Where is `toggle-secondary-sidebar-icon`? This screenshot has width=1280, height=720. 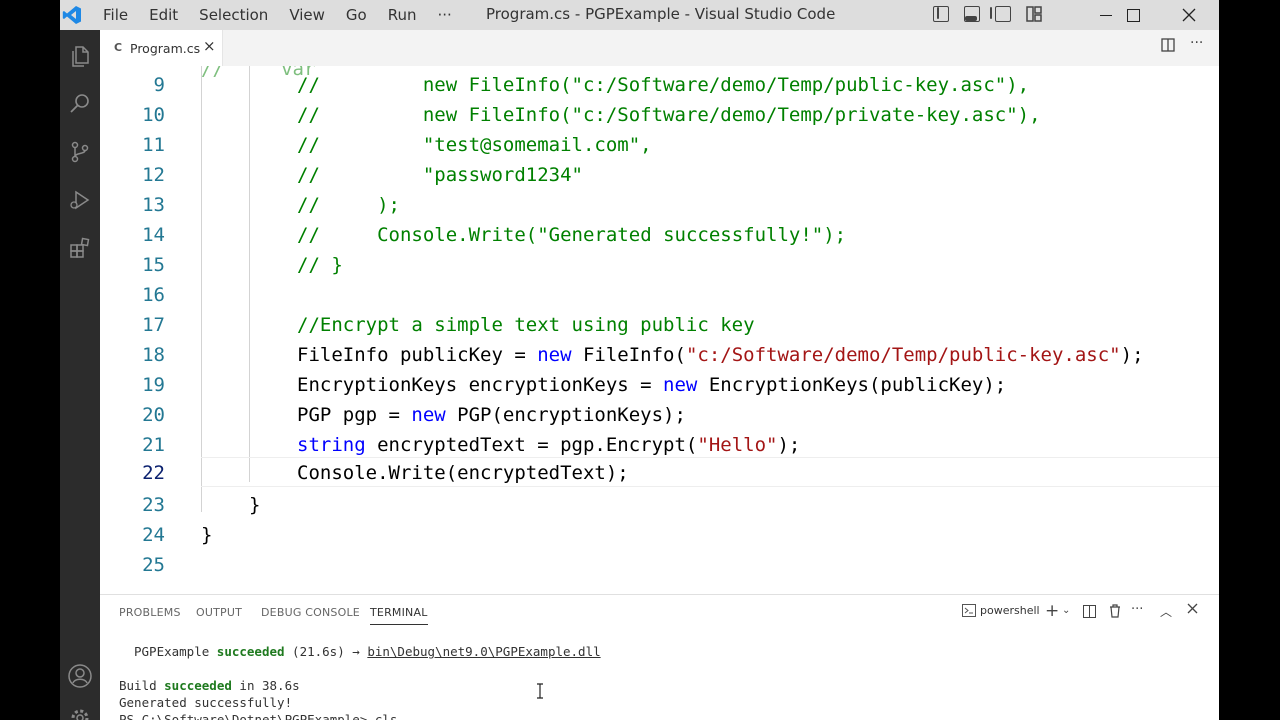 toggle-secondary-sidebar-icon is located at coordinates (1000, 14).